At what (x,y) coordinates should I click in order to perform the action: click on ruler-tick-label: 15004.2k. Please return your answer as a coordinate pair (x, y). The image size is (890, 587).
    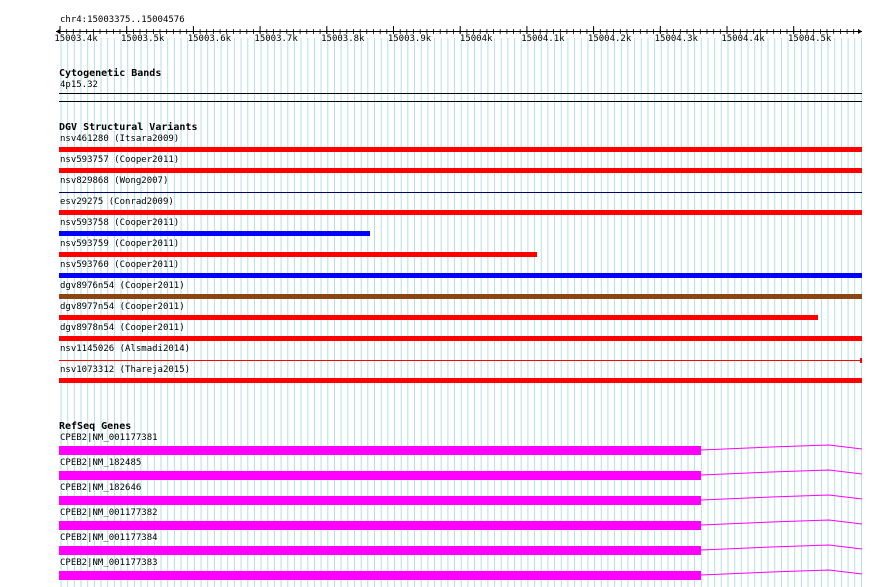
    Looking at the image, I should click on (609, 39).